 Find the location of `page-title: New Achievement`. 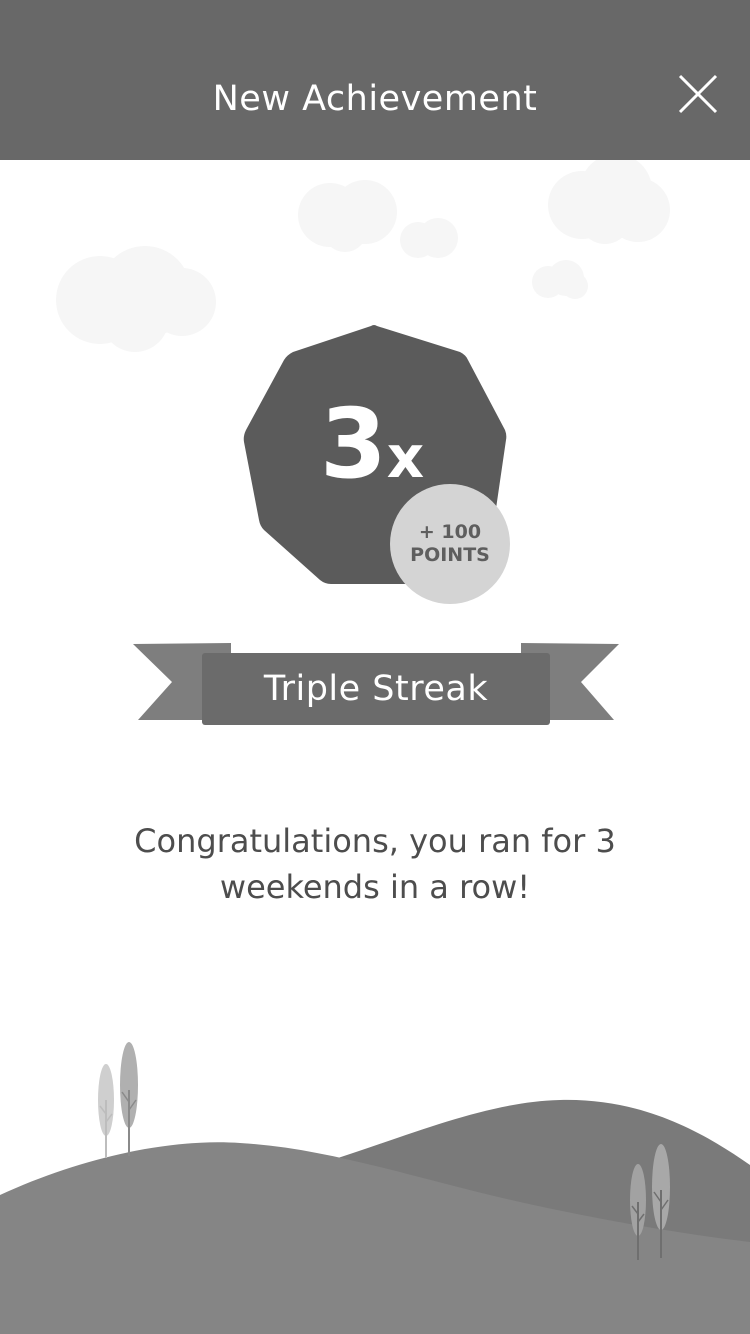

page-title: New Achievement is located at coordinates (375, 99).